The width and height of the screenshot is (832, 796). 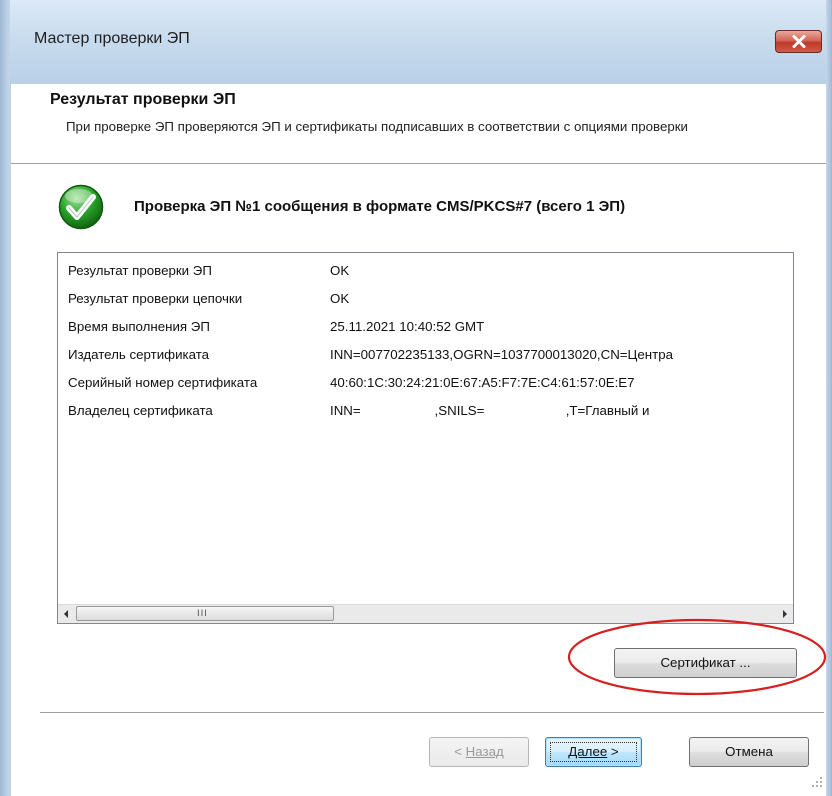 What do you see at coordinates (112, 38) in the screenshot?
I see `window-title: Мастер проверки ЭП` at bounding box center [112, 38].